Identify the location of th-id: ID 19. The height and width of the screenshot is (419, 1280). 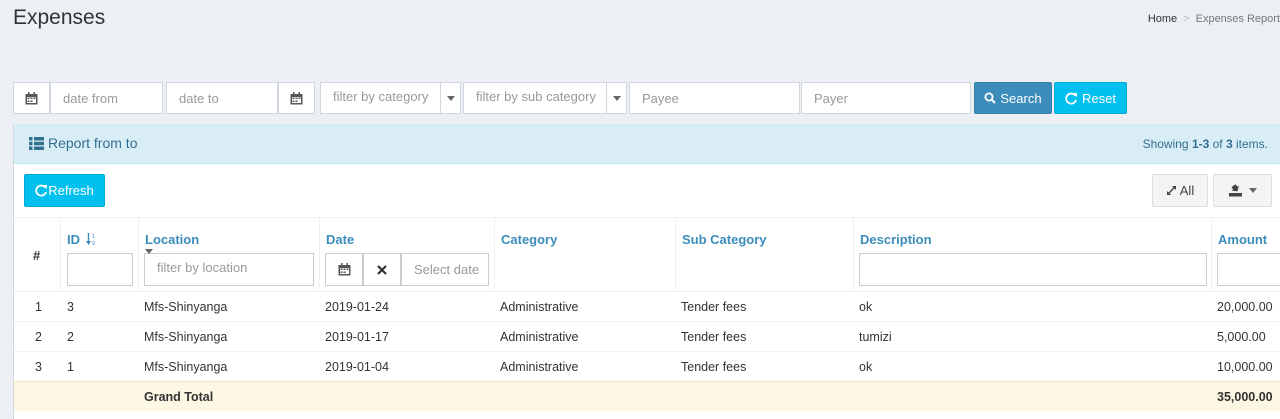
(100, 253).